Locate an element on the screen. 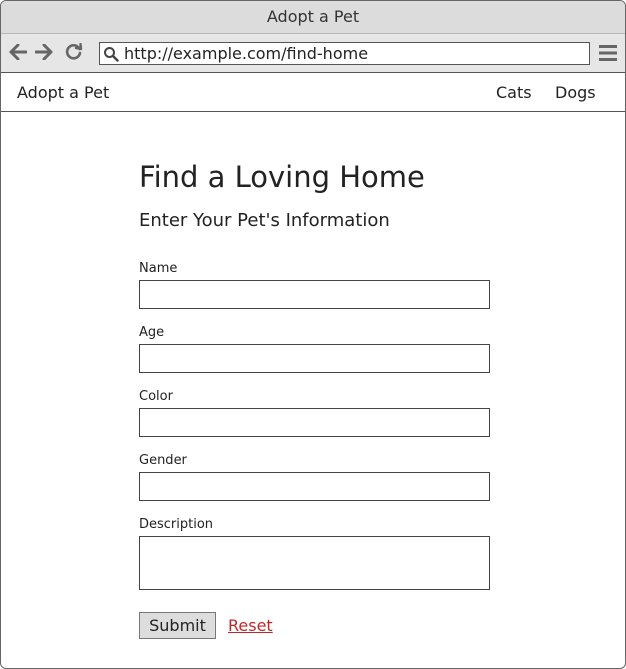 This screenshot has height=669, width=626. description-label: Description is located at coordinates (176, 524).